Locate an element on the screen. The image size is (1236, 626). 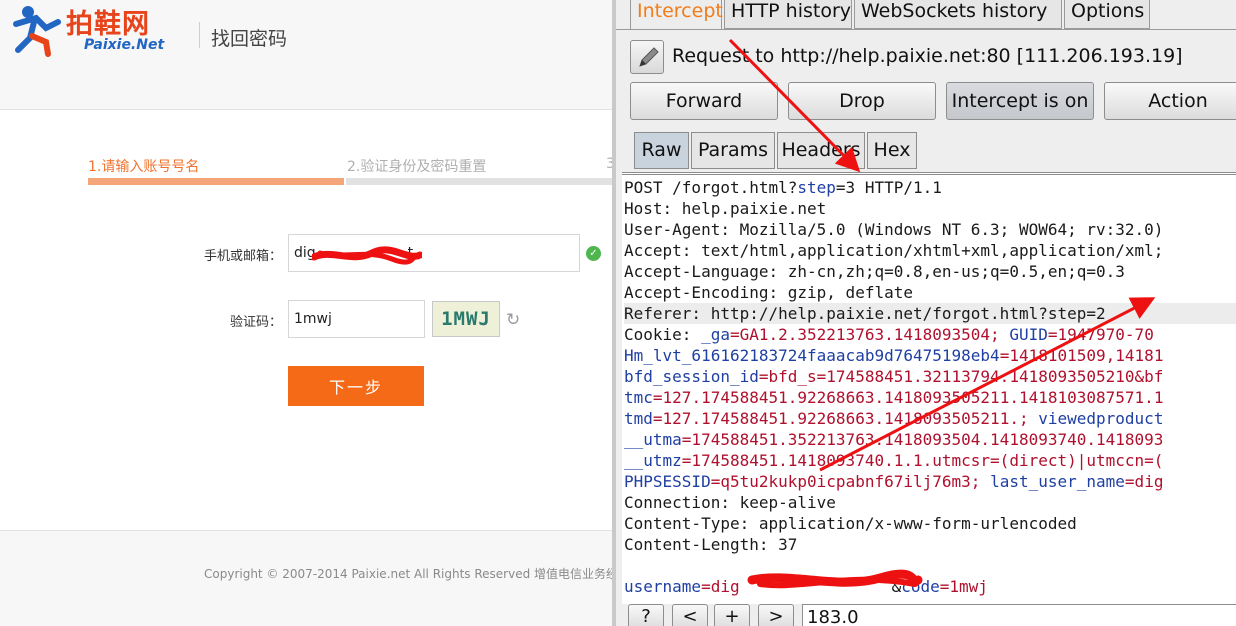
step-1-label: 1.请输入账号号名 is located at coordinates (144, 167).